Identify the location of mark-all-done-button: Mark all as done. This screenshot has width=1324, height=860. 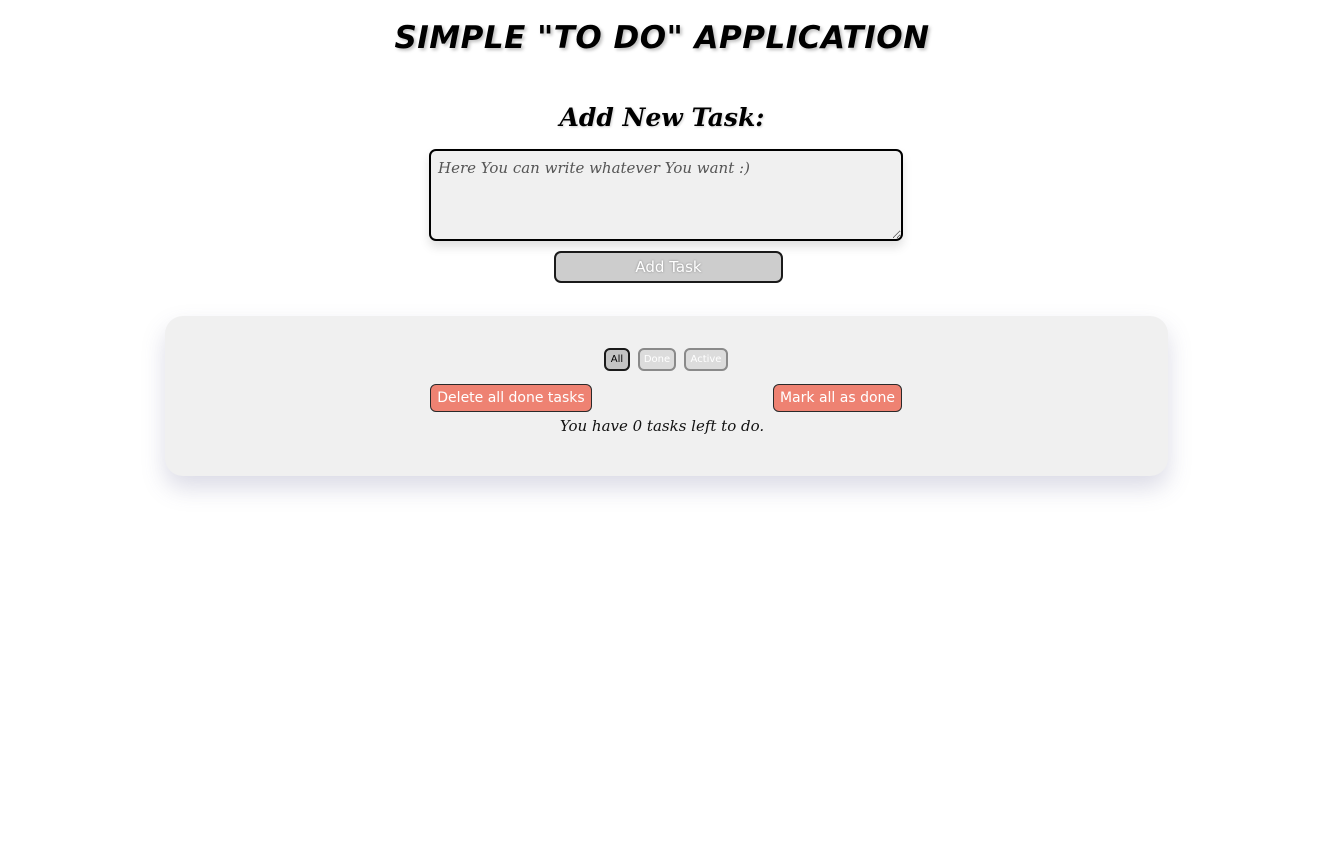
(837, 398).